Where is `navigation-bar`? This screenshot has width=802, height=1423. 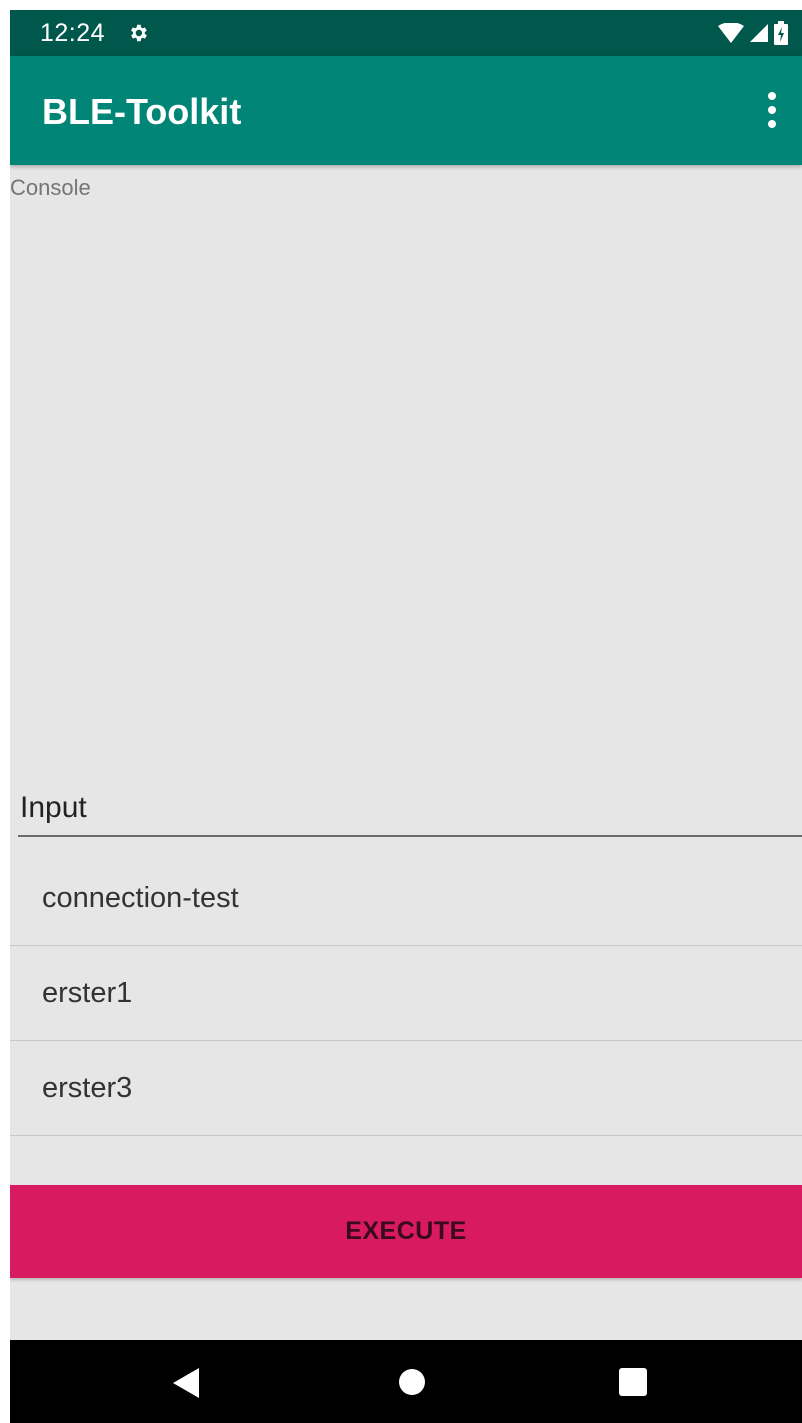
navigation-bar is located at coordinates (406, 1381).